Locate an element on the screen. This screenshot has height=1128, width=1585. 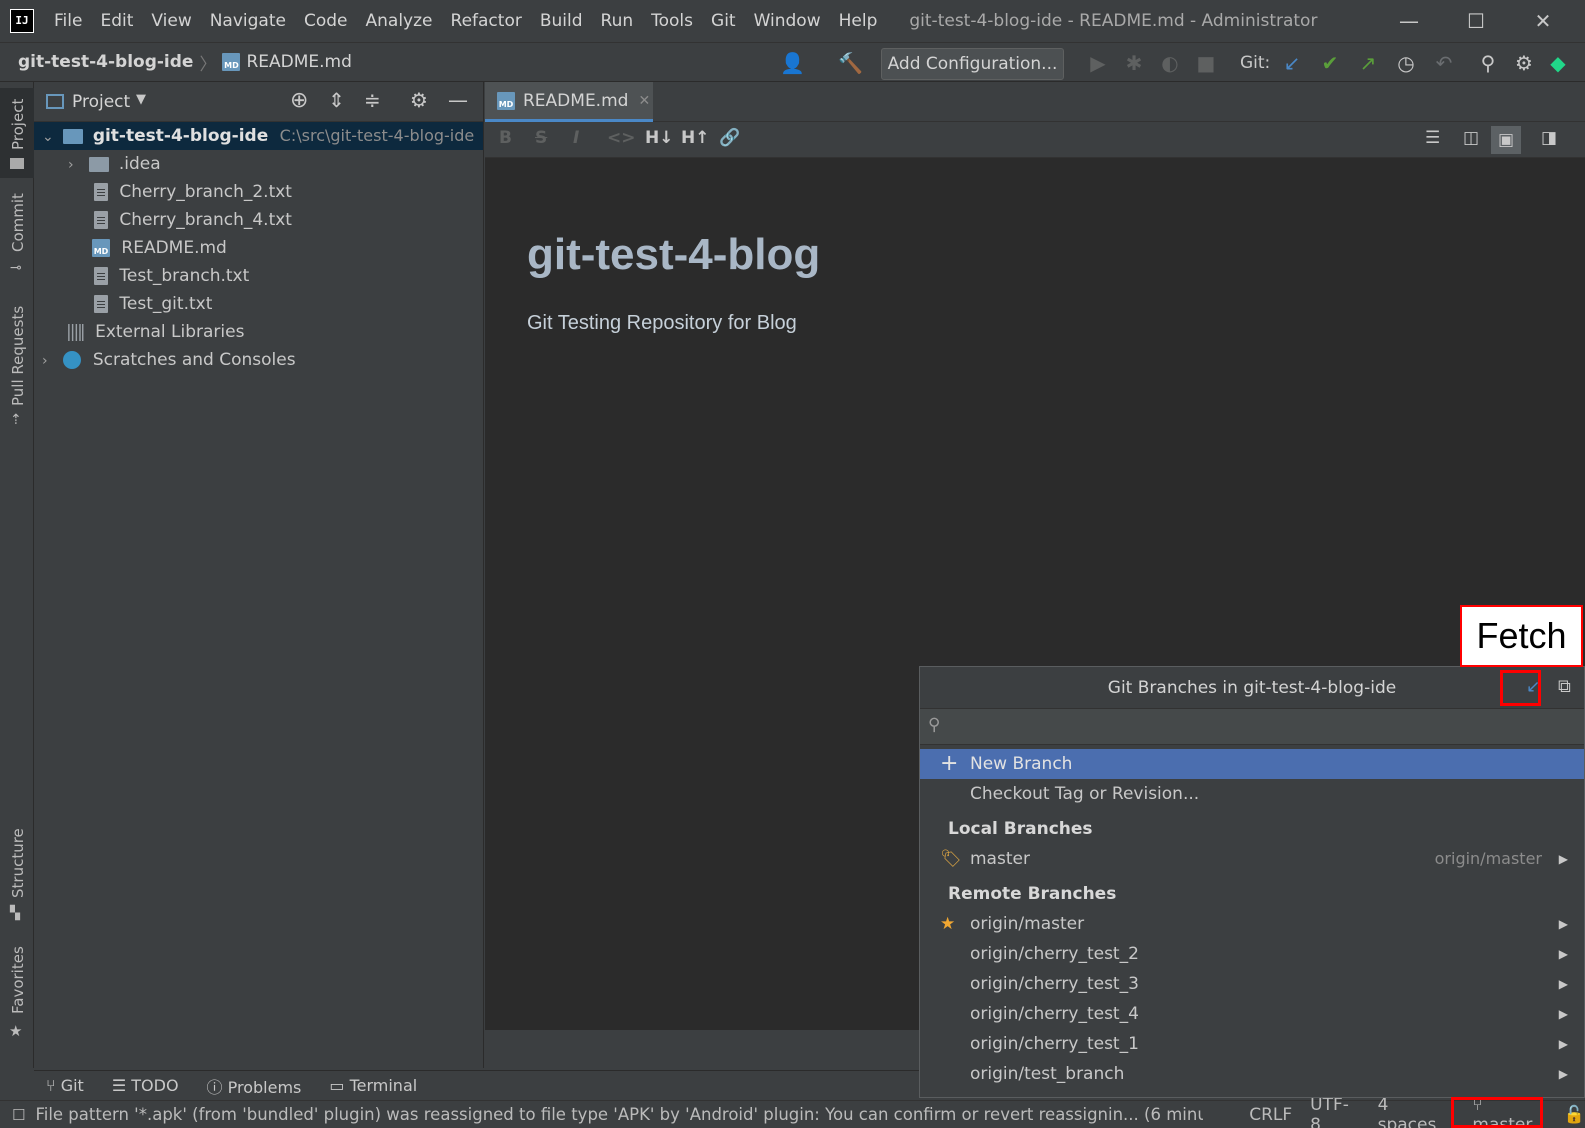
debug-icon: ✱ is located at coordinates (1134, 63).